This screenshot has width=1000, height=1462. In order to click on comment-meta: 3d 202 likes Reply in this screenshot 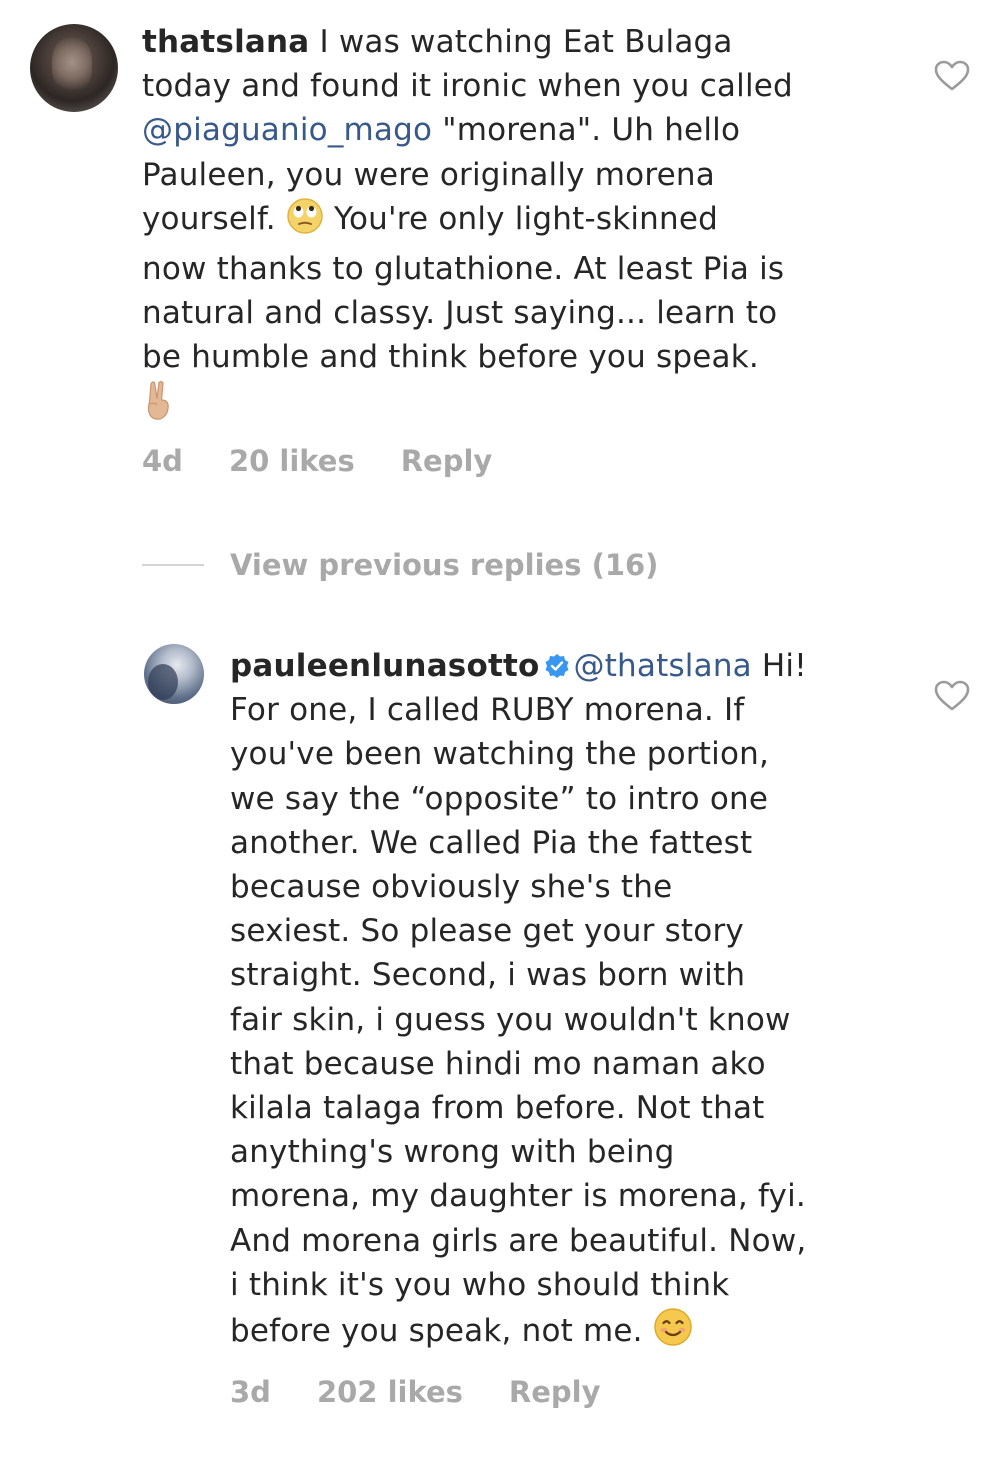, I will do `click(518, 1392)`.